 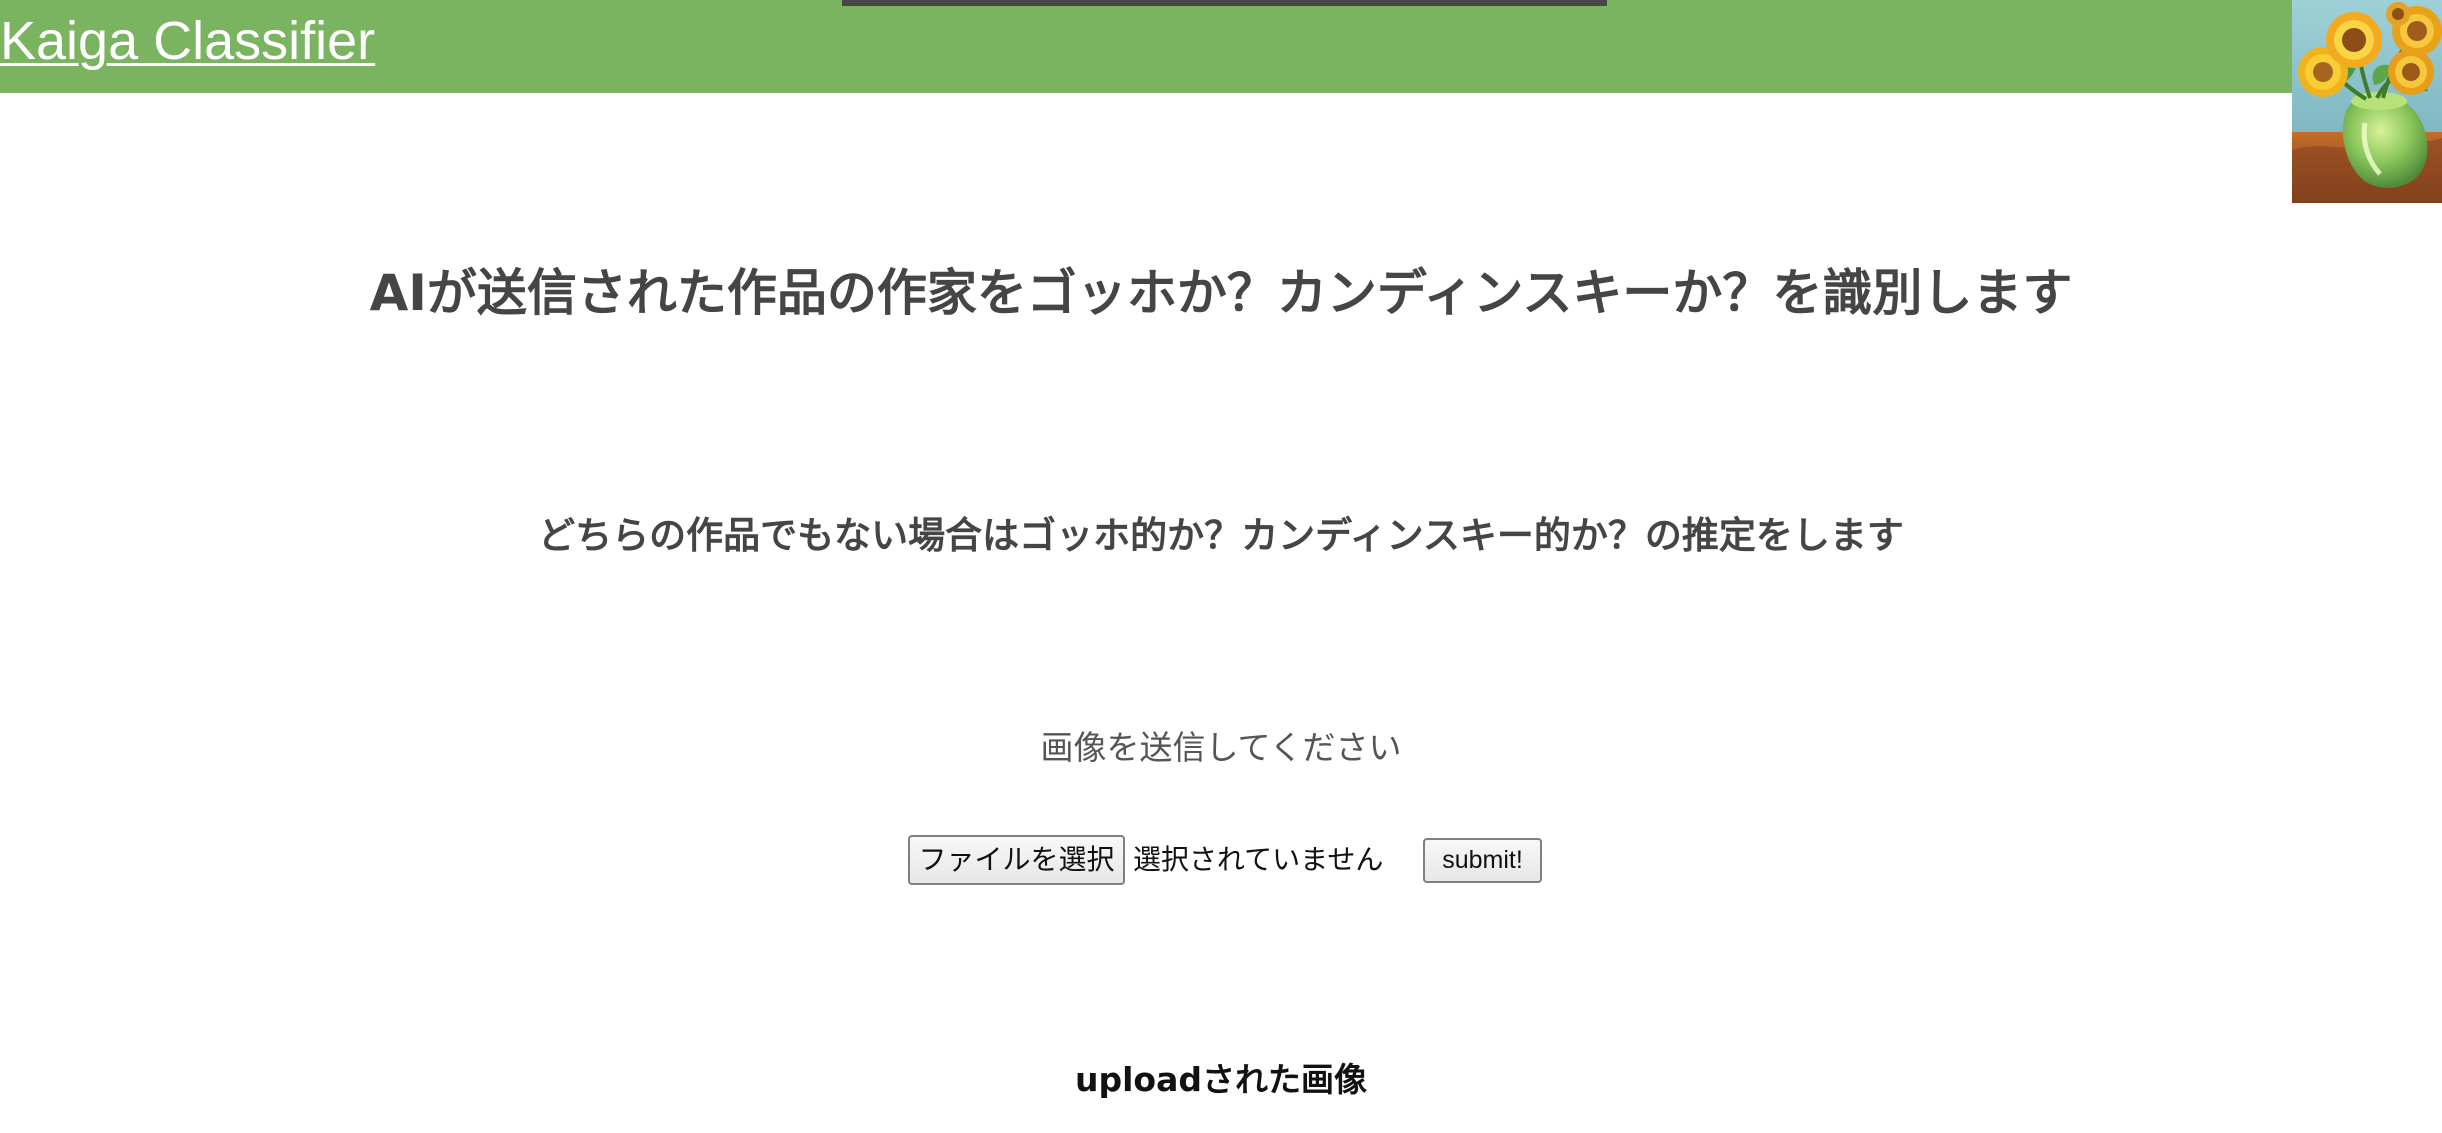 What do you see at coordinates (1221, 1079) in the screenshot?
I see `uploaded-image-label: uploadされた画像` at bounding box center [1221, 1079].